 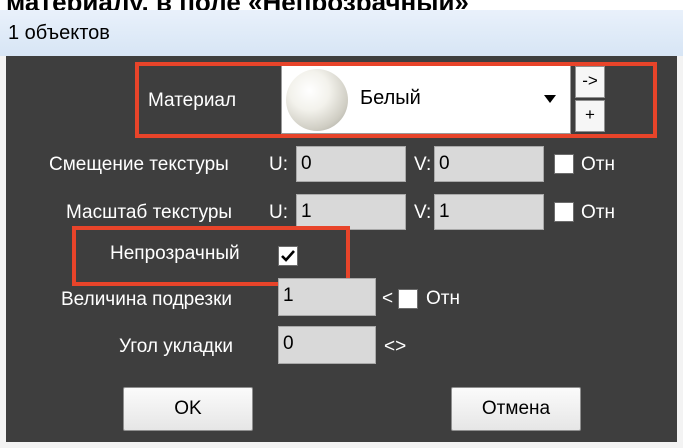 I want to click on laying-angle-symbol: <>, so click(x=395, y=346).